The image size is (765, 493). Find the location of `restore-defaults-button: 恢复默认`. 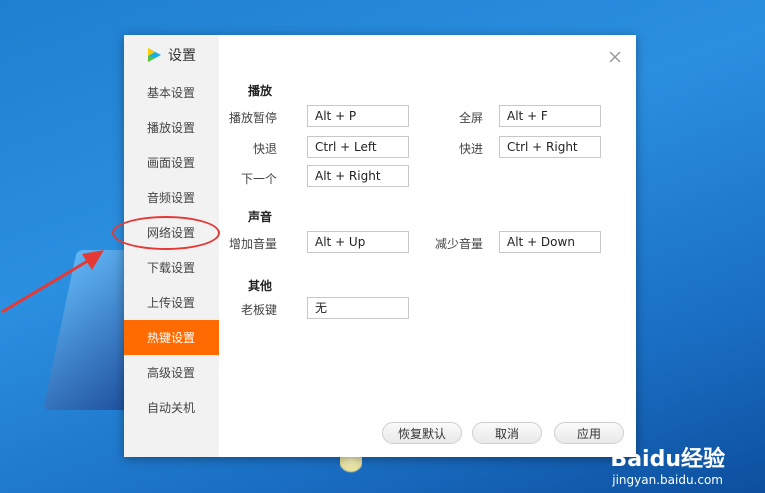

restore-defaults-button: 恢复默认 is located at coordinates (422, 433).